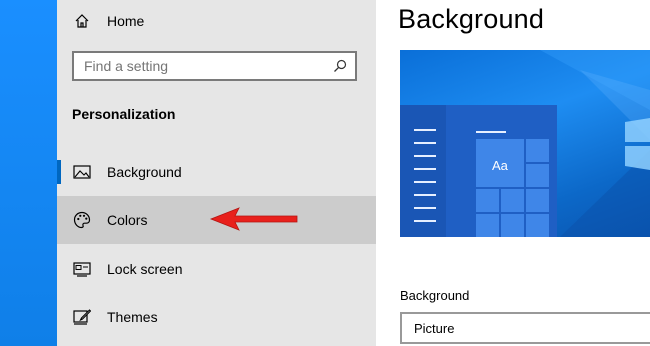  I want to click on search-icon, so click(340, 66).